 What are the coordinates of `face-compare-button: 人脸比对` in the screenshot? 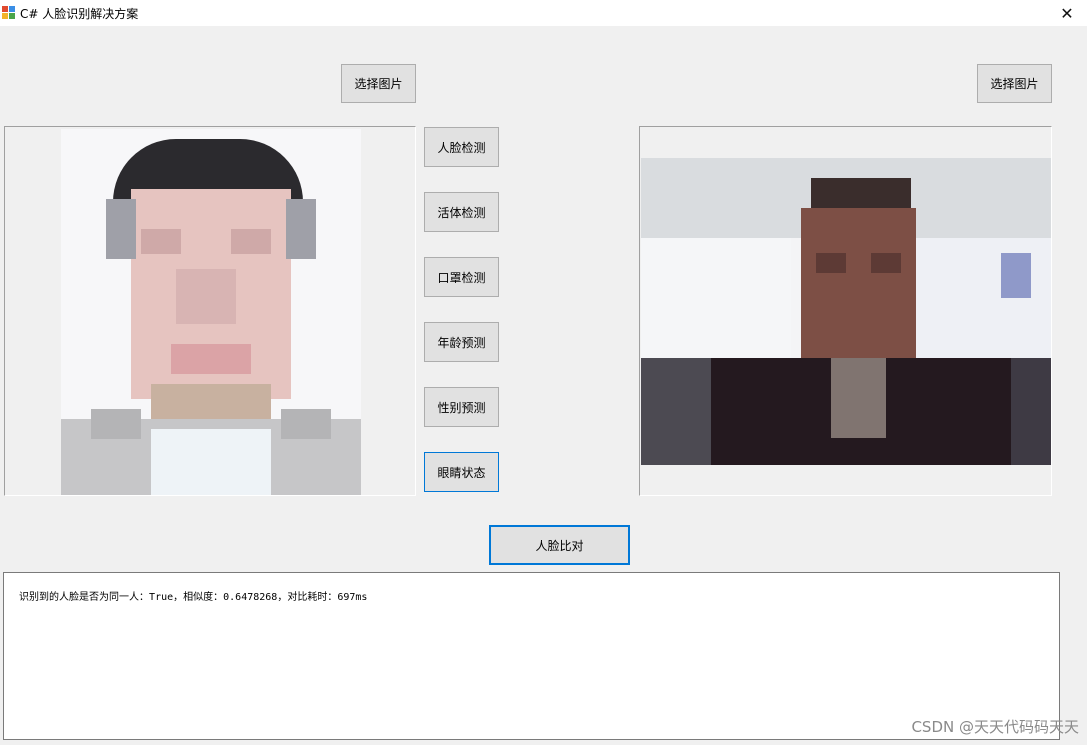 It's located at (559, 545).